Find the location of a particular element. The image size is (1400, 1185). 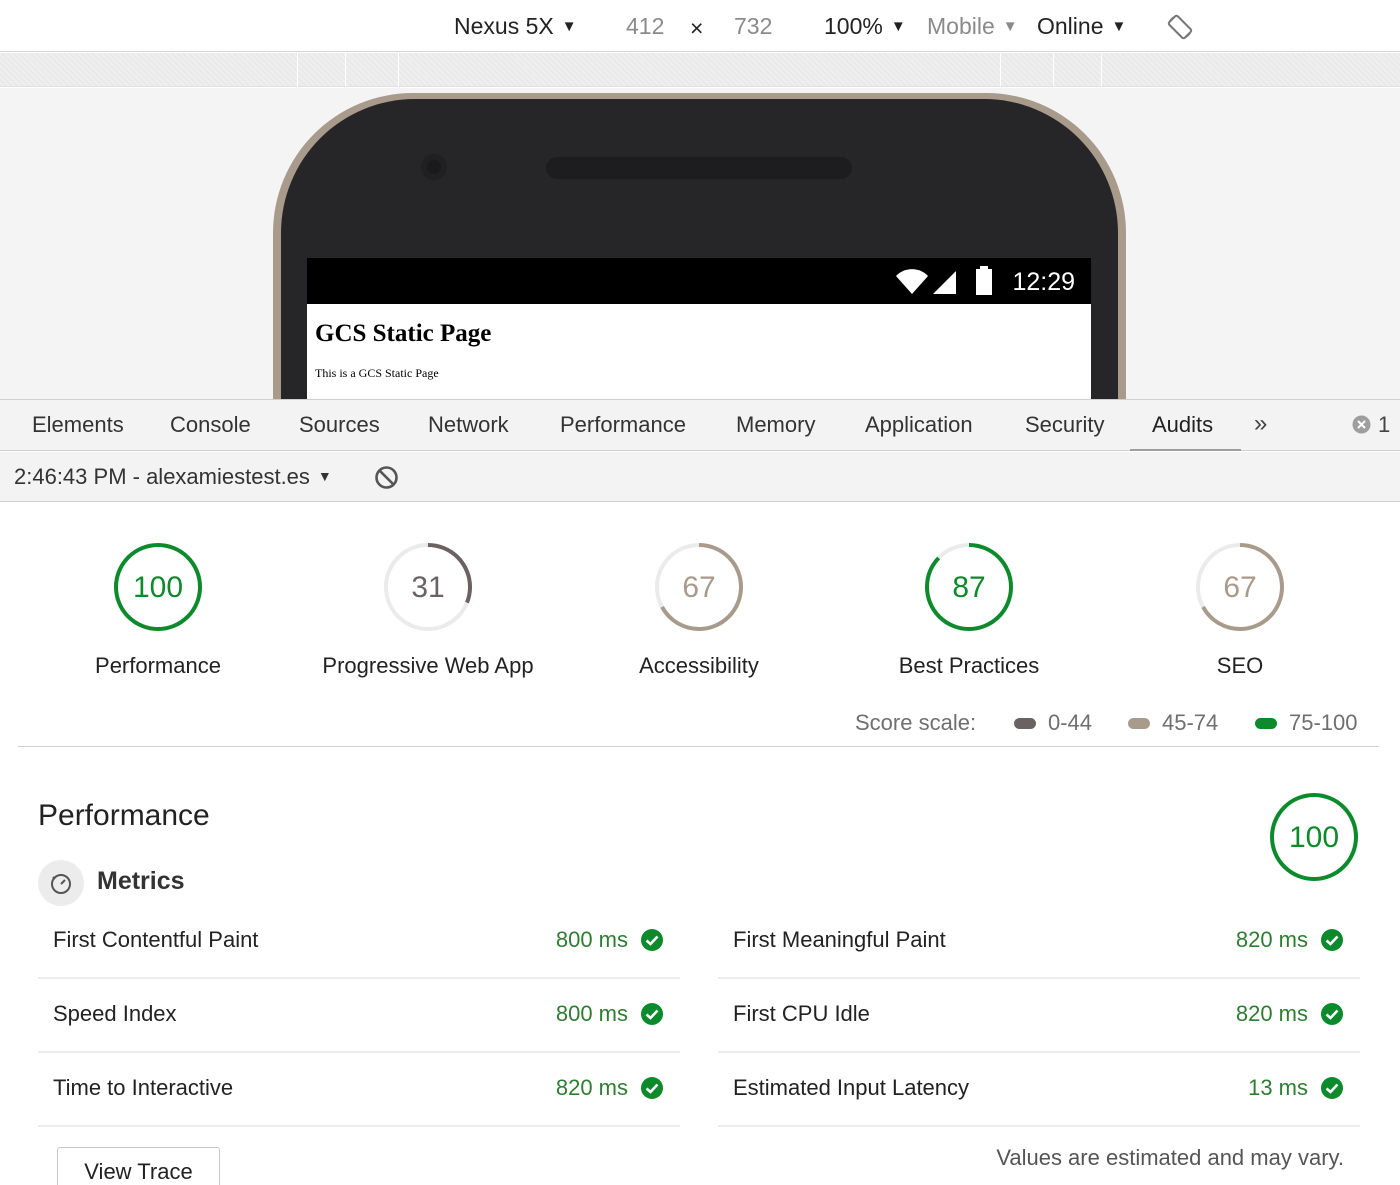

tab-audits: Audits is located at coordinates (1182, 425).